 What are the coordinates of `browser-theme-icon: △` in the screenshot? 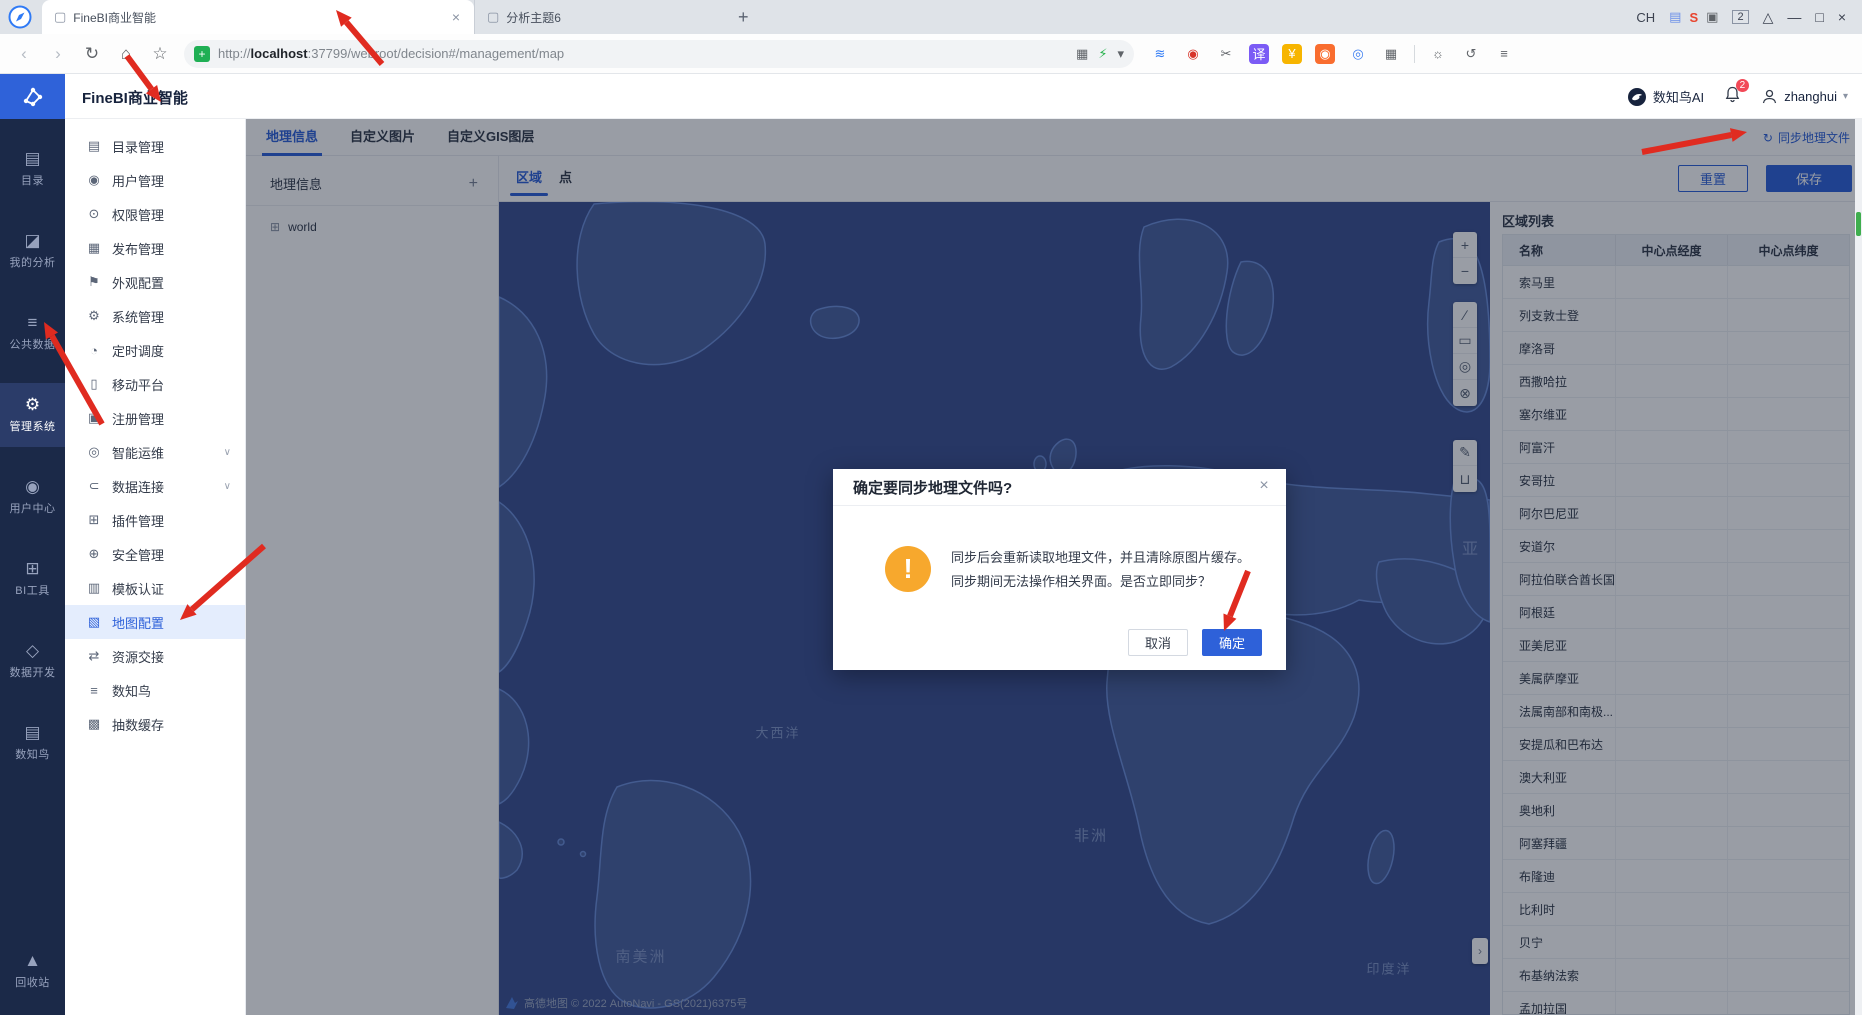 It's located at (1768, 17).